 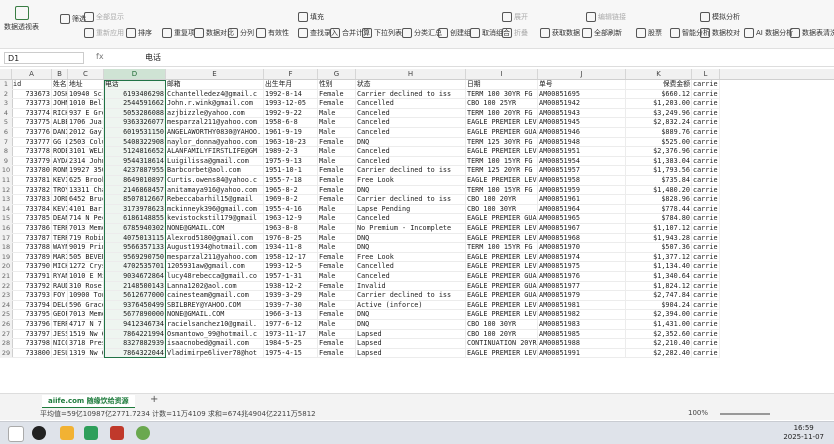 What do you see at coordinates (215, 85) in the screenshot?
I see `header-cell: 邮箱` at bounding box center [215, 85].